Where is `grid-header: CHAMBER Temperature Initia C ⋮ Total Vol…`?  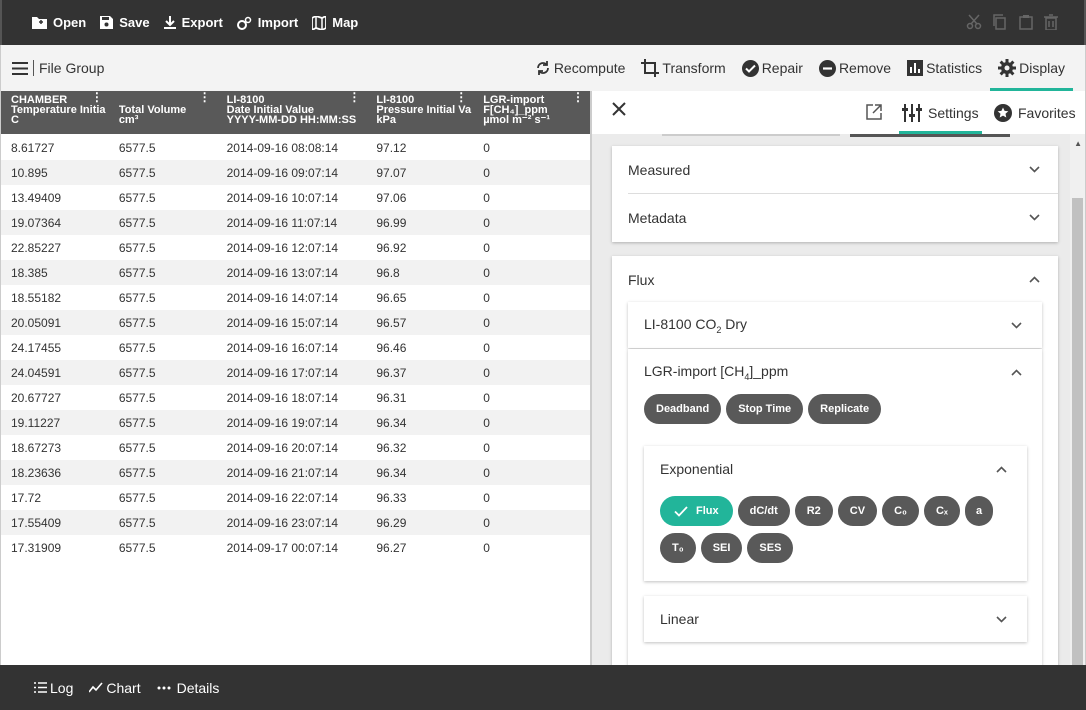
grid-header: CHAMBER Temperature Initia C ⋮ Total Vol… is located at coordinates (295, 112).